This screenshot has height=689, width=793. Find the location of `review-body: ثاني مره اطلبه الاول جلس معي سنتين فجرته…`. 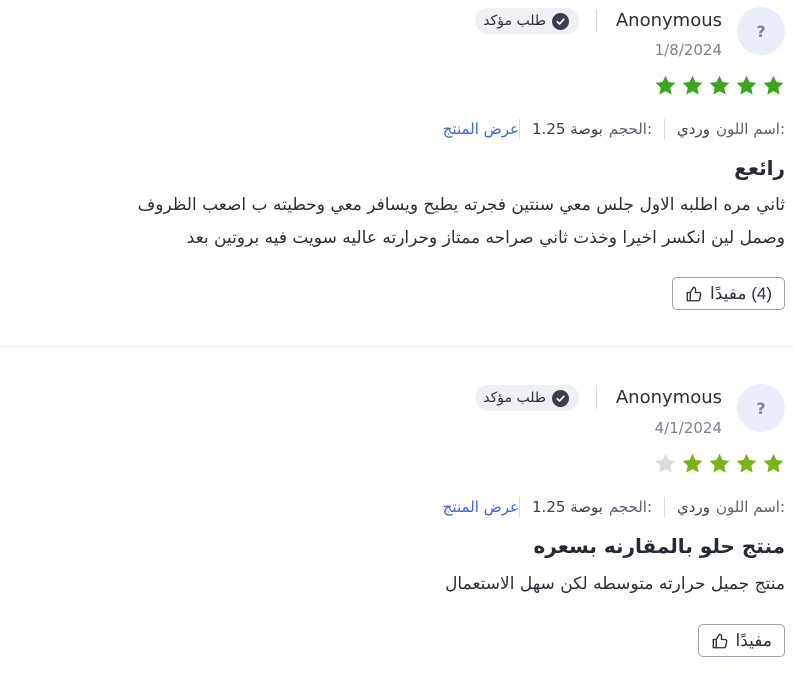

review-body: ثاني مره اطلبه الاول جلس معي سنتين فجرته… is located at coordinates (392, 222).